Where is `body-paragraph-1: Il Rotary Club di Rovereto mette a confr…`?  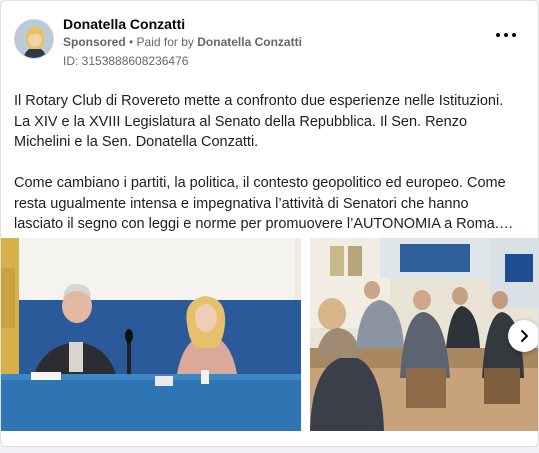
body-paragraph-1: Il Rotary Club di Rovereto mette a confr… is located at coordinates (259, 121).